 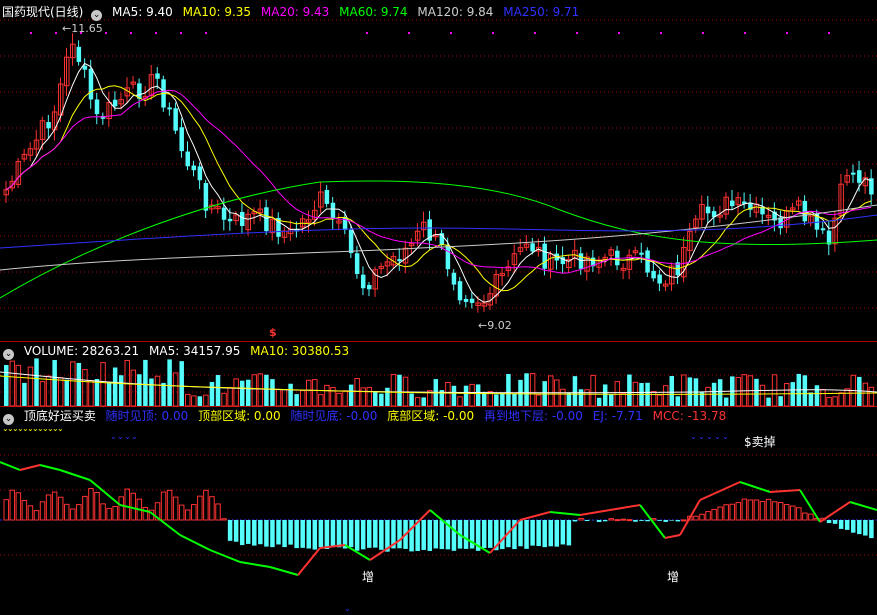 What do you see at coordinates (97, 15) in the screenshot?
I see `collapse-main-icon: ⌄` at bounding box center [97, 15].